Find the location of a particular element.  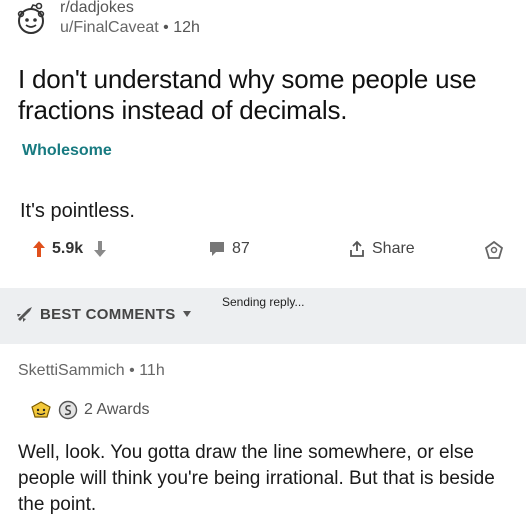

post-actions: 5.9k 87 Share is located at coordinates (263, 252).